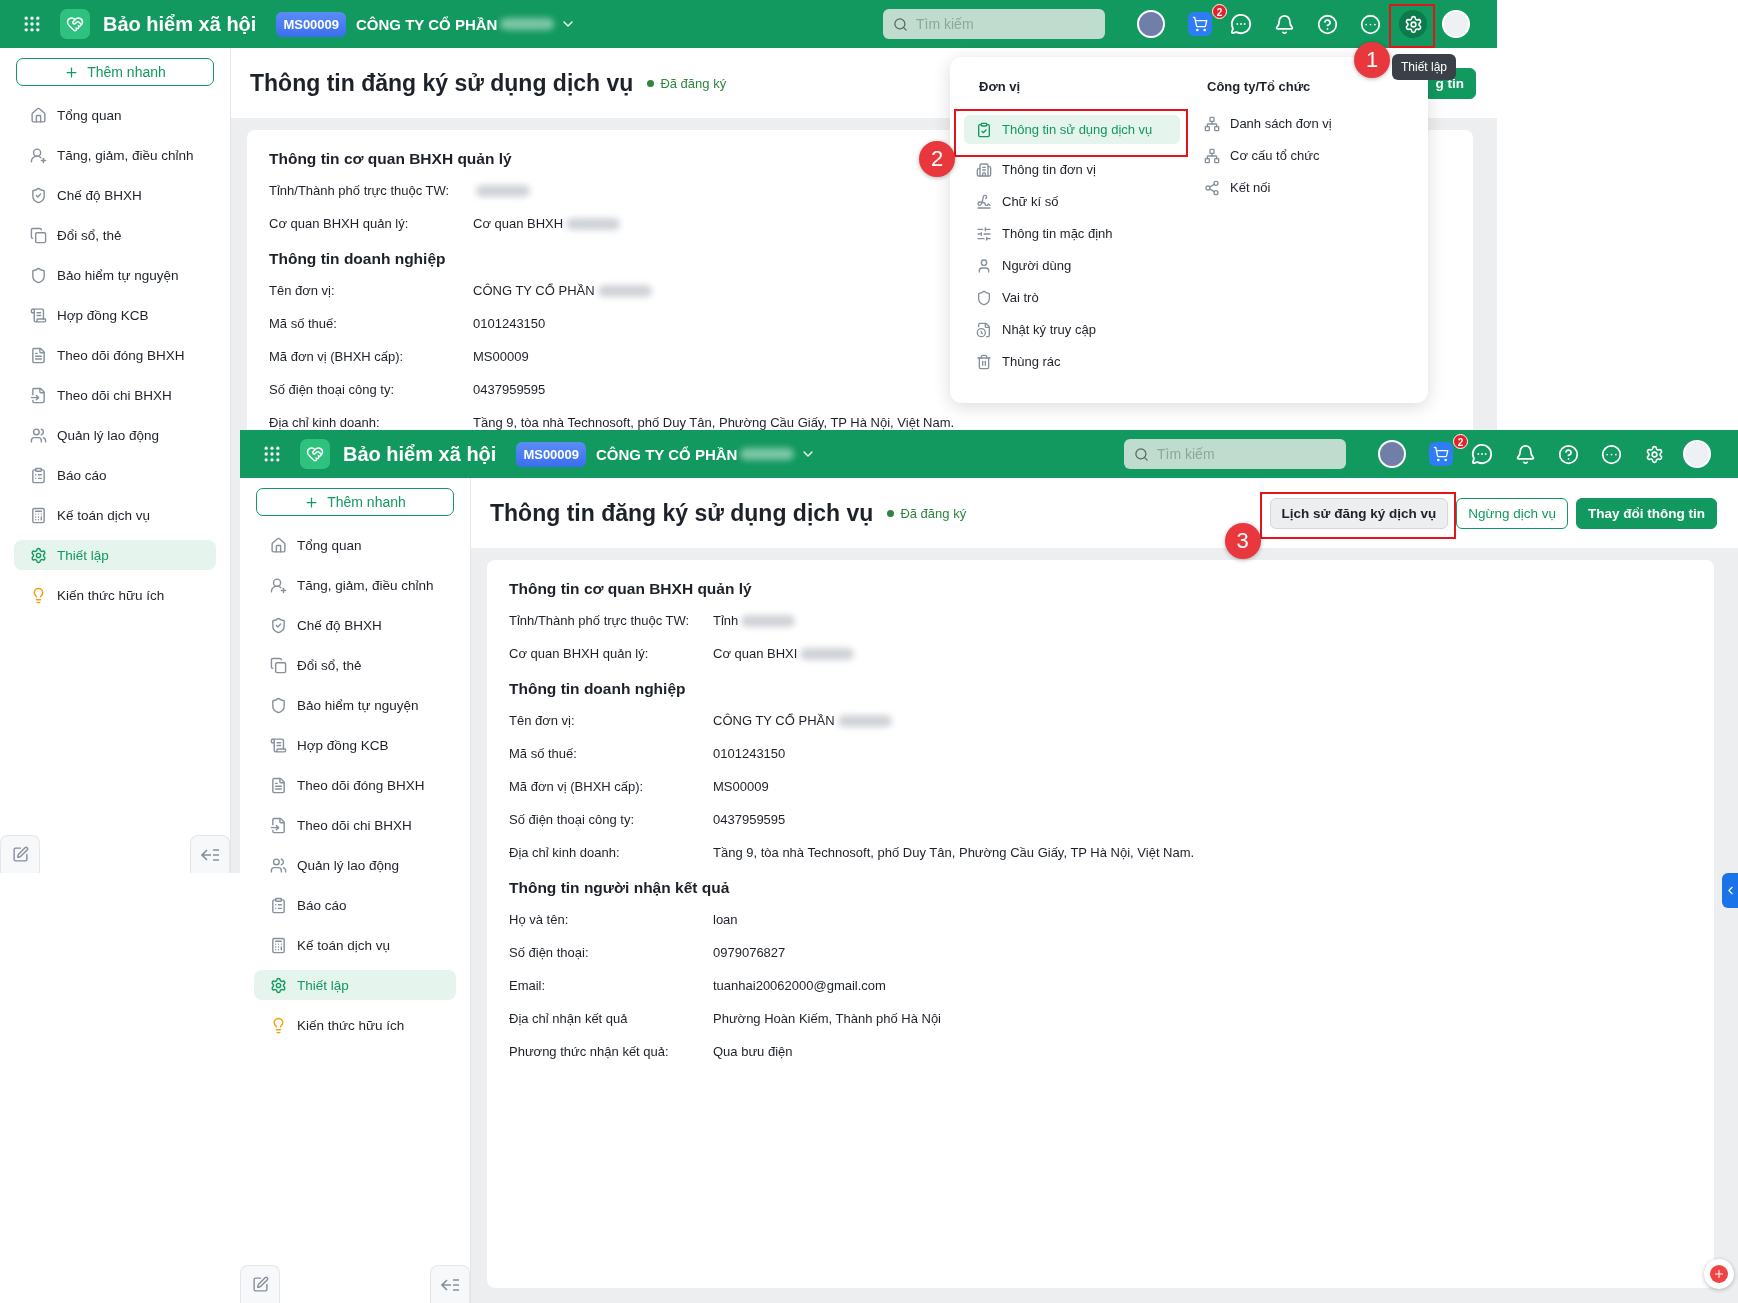 The image size is (1738, 1303). Describe the element at coordinates (1413, 24) in the screenshot. I see `settings-button` at that location.